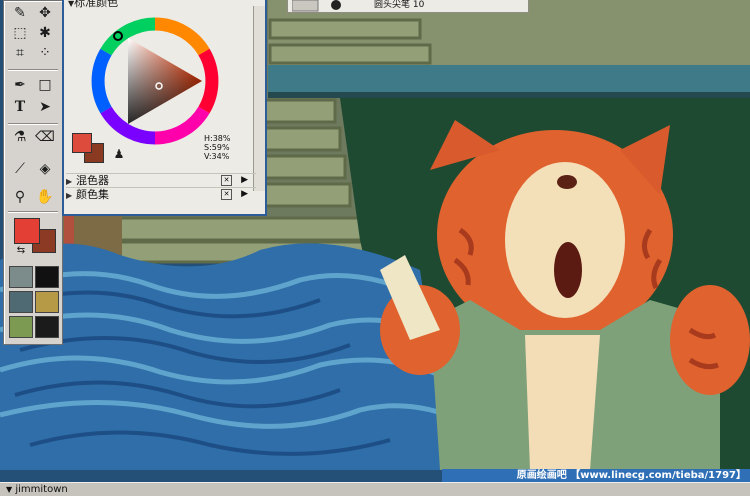 This screenshot has height=496, width=750. What do you see at coordinates (20, 169) in the screenshot?
I see `eyedropper-icon: ⟋` at bounding box center [20, 169].